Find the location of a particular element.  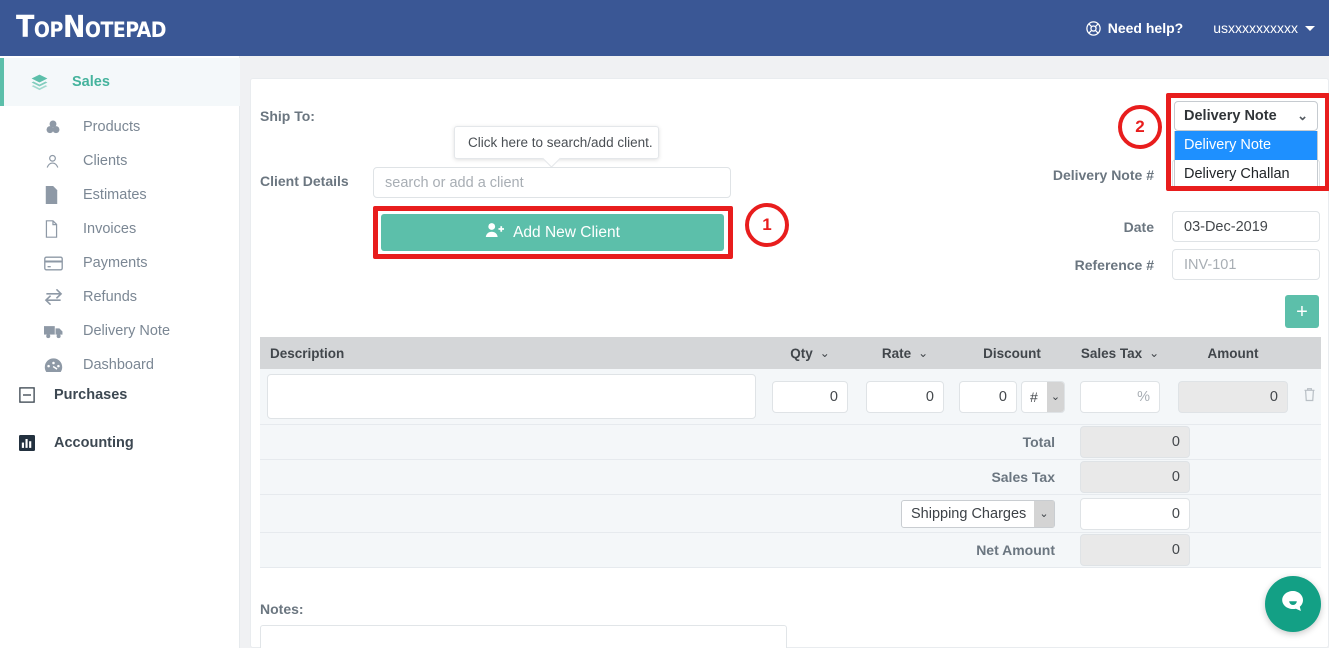

document-type-select: Delivery Note ⌄ is located at coordinates (1246, 116).